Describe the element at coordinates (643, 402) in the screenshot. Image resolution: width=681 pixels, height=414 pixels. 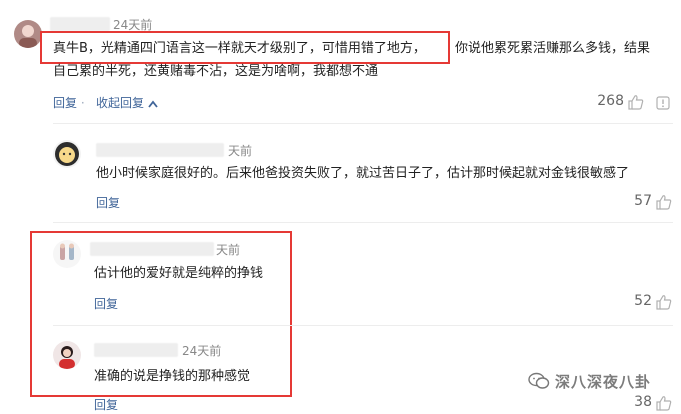
I see `like-count: 38` at that location.